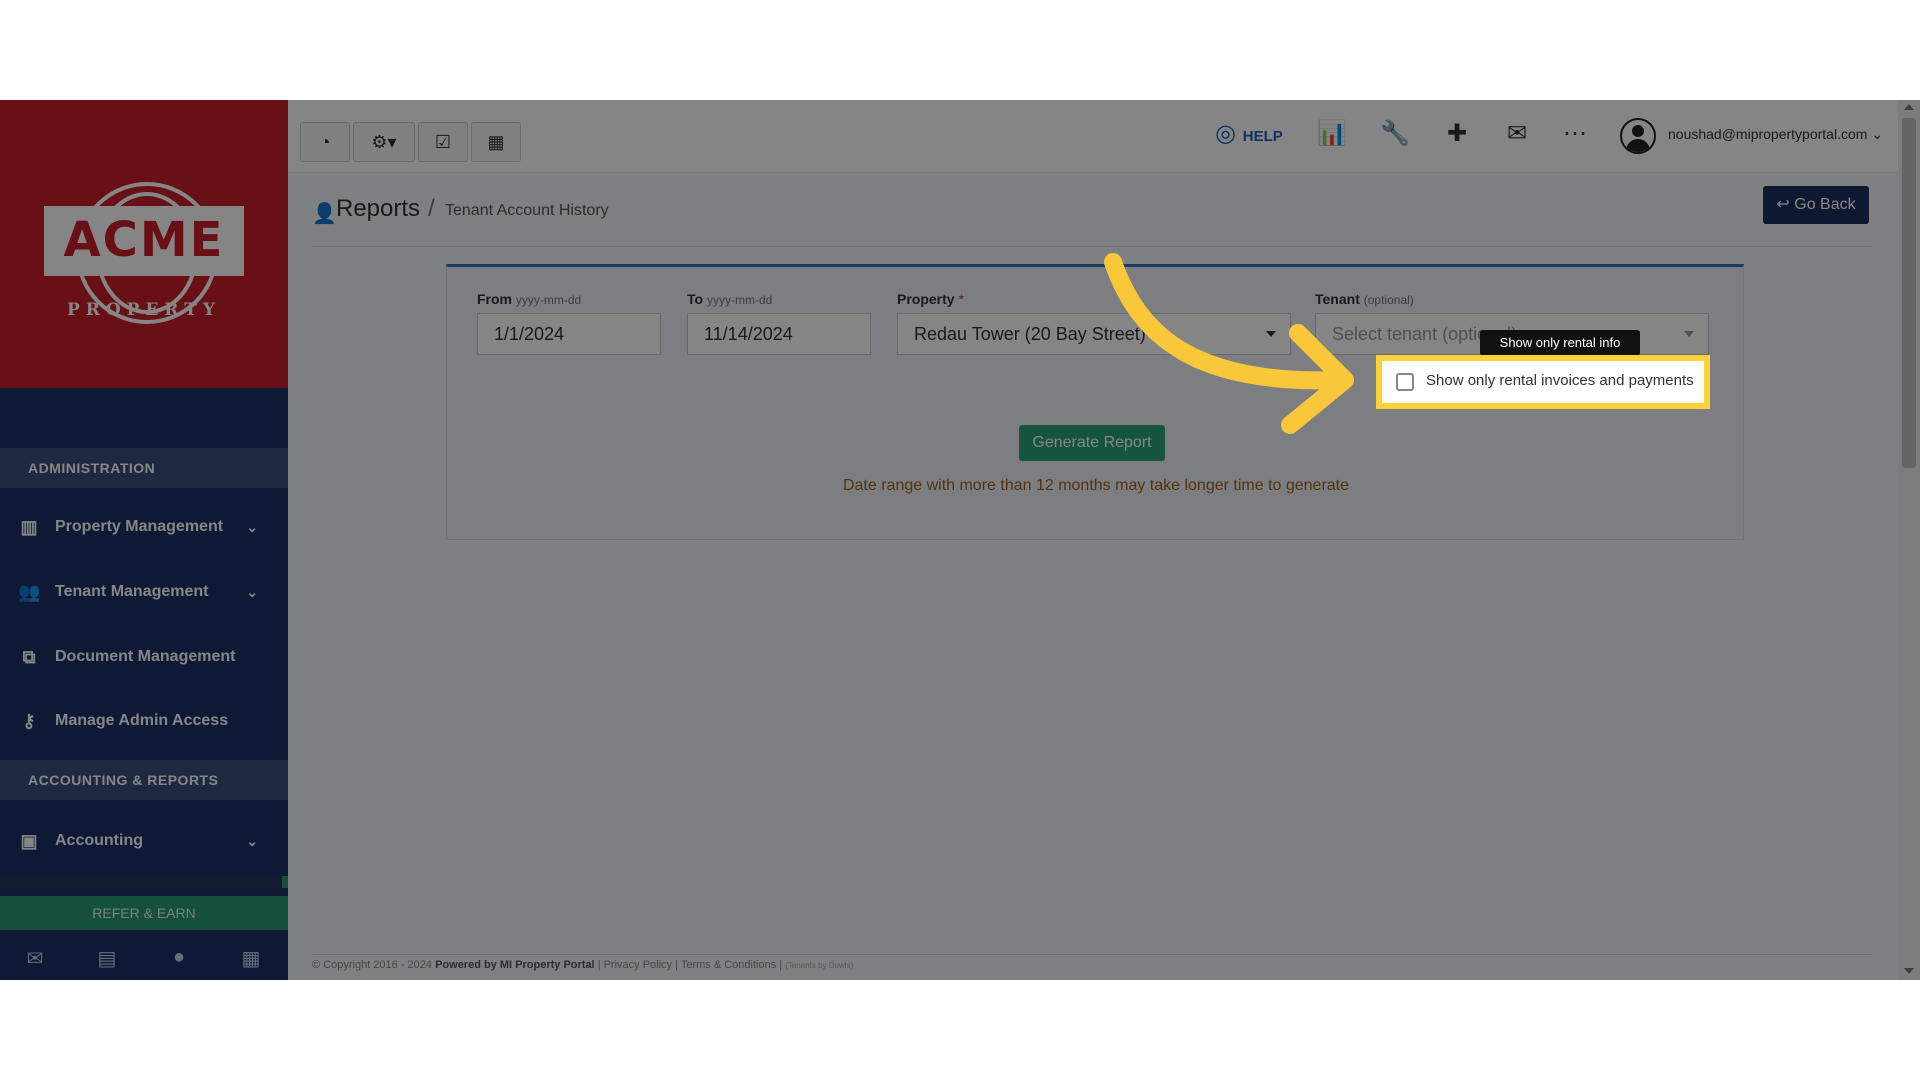  I want to click on add-button: ✚, so click(1457, 134).